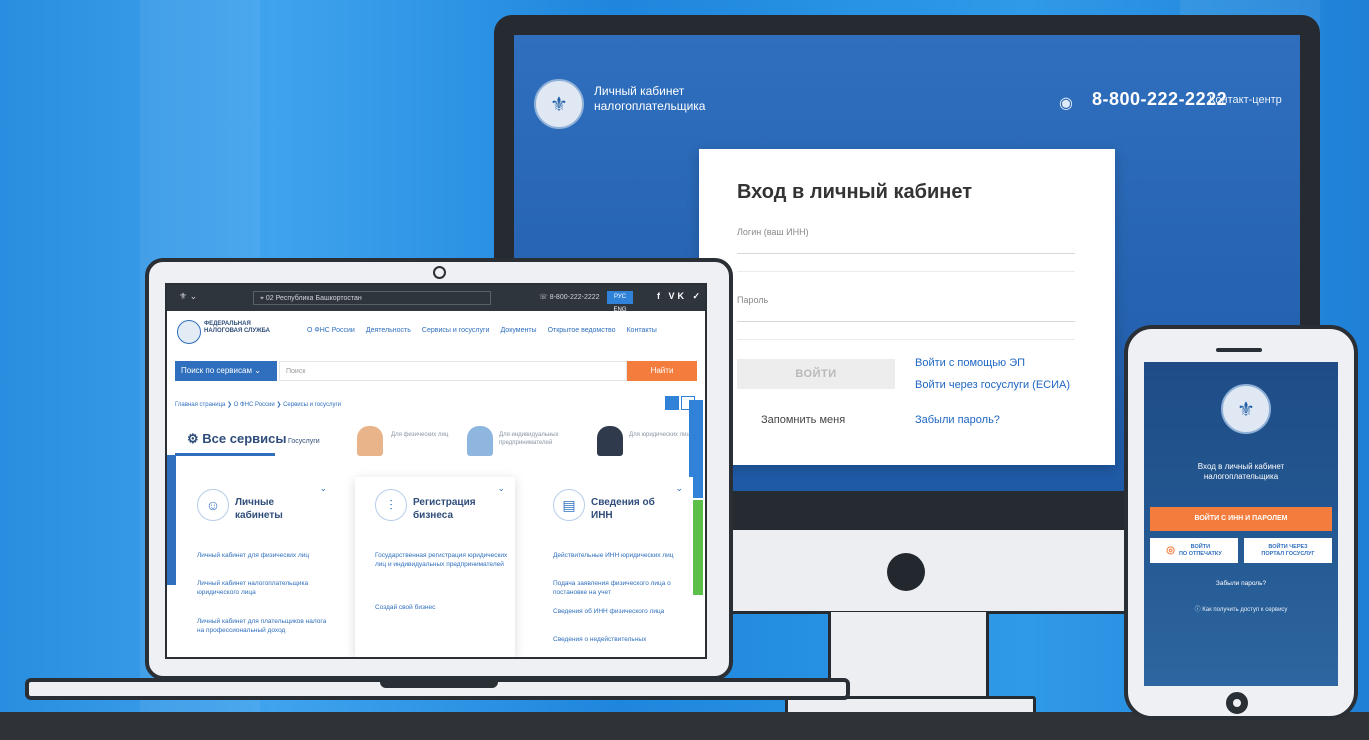 The width and height of the screenshot is (1369, 740). Describe the element at coordinates (906, 572) in the screenshot. I see `monitor-logo-dot` at that location.